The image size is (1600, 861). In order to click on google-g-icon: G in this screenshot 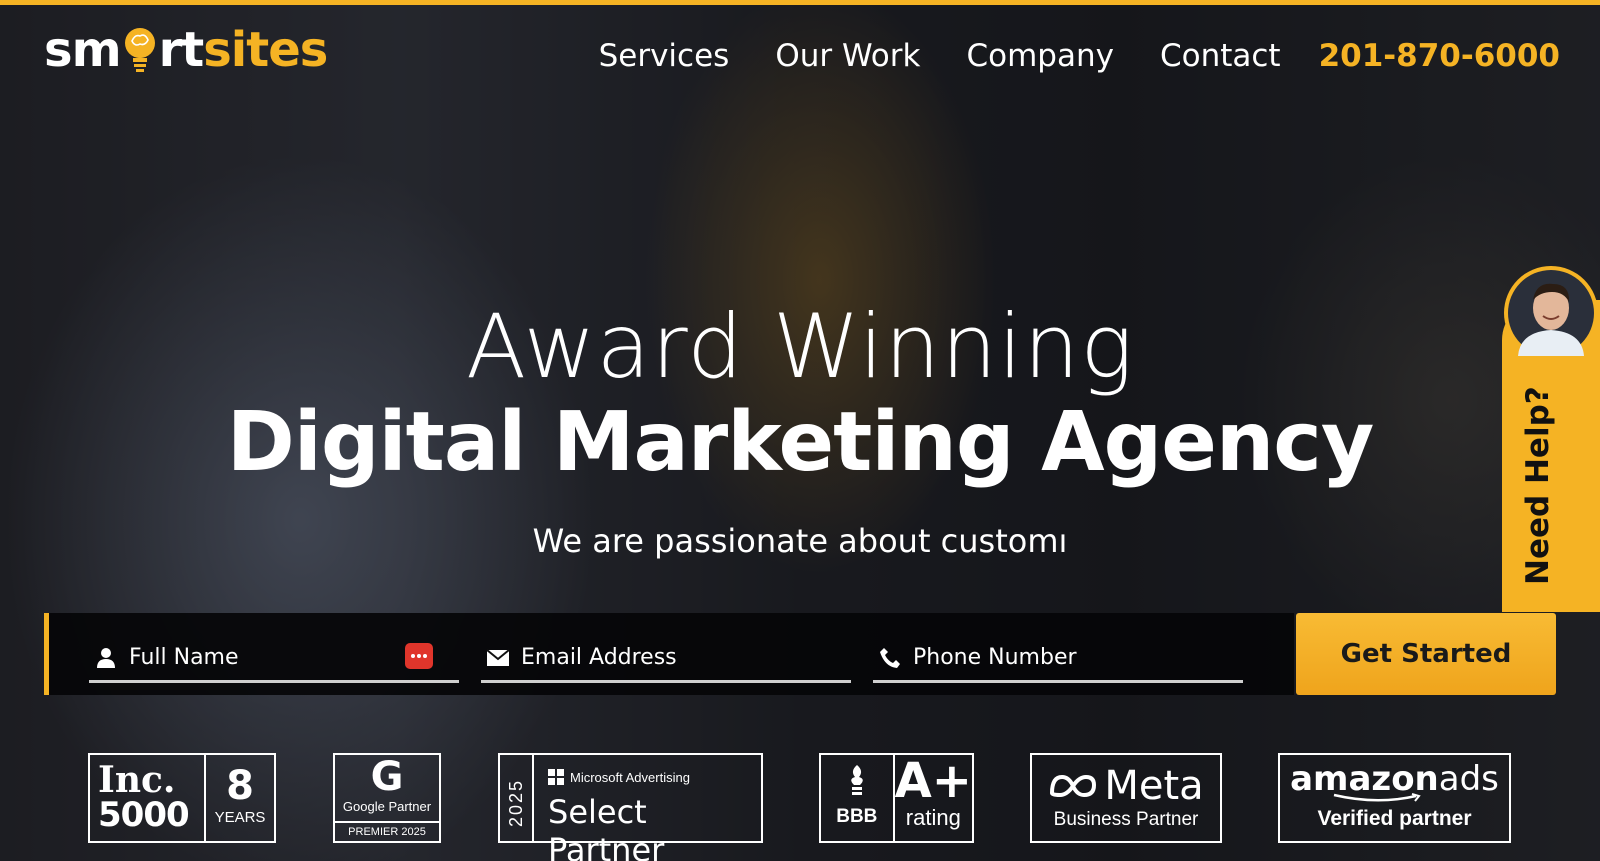, I will do `click(387, 777)`.